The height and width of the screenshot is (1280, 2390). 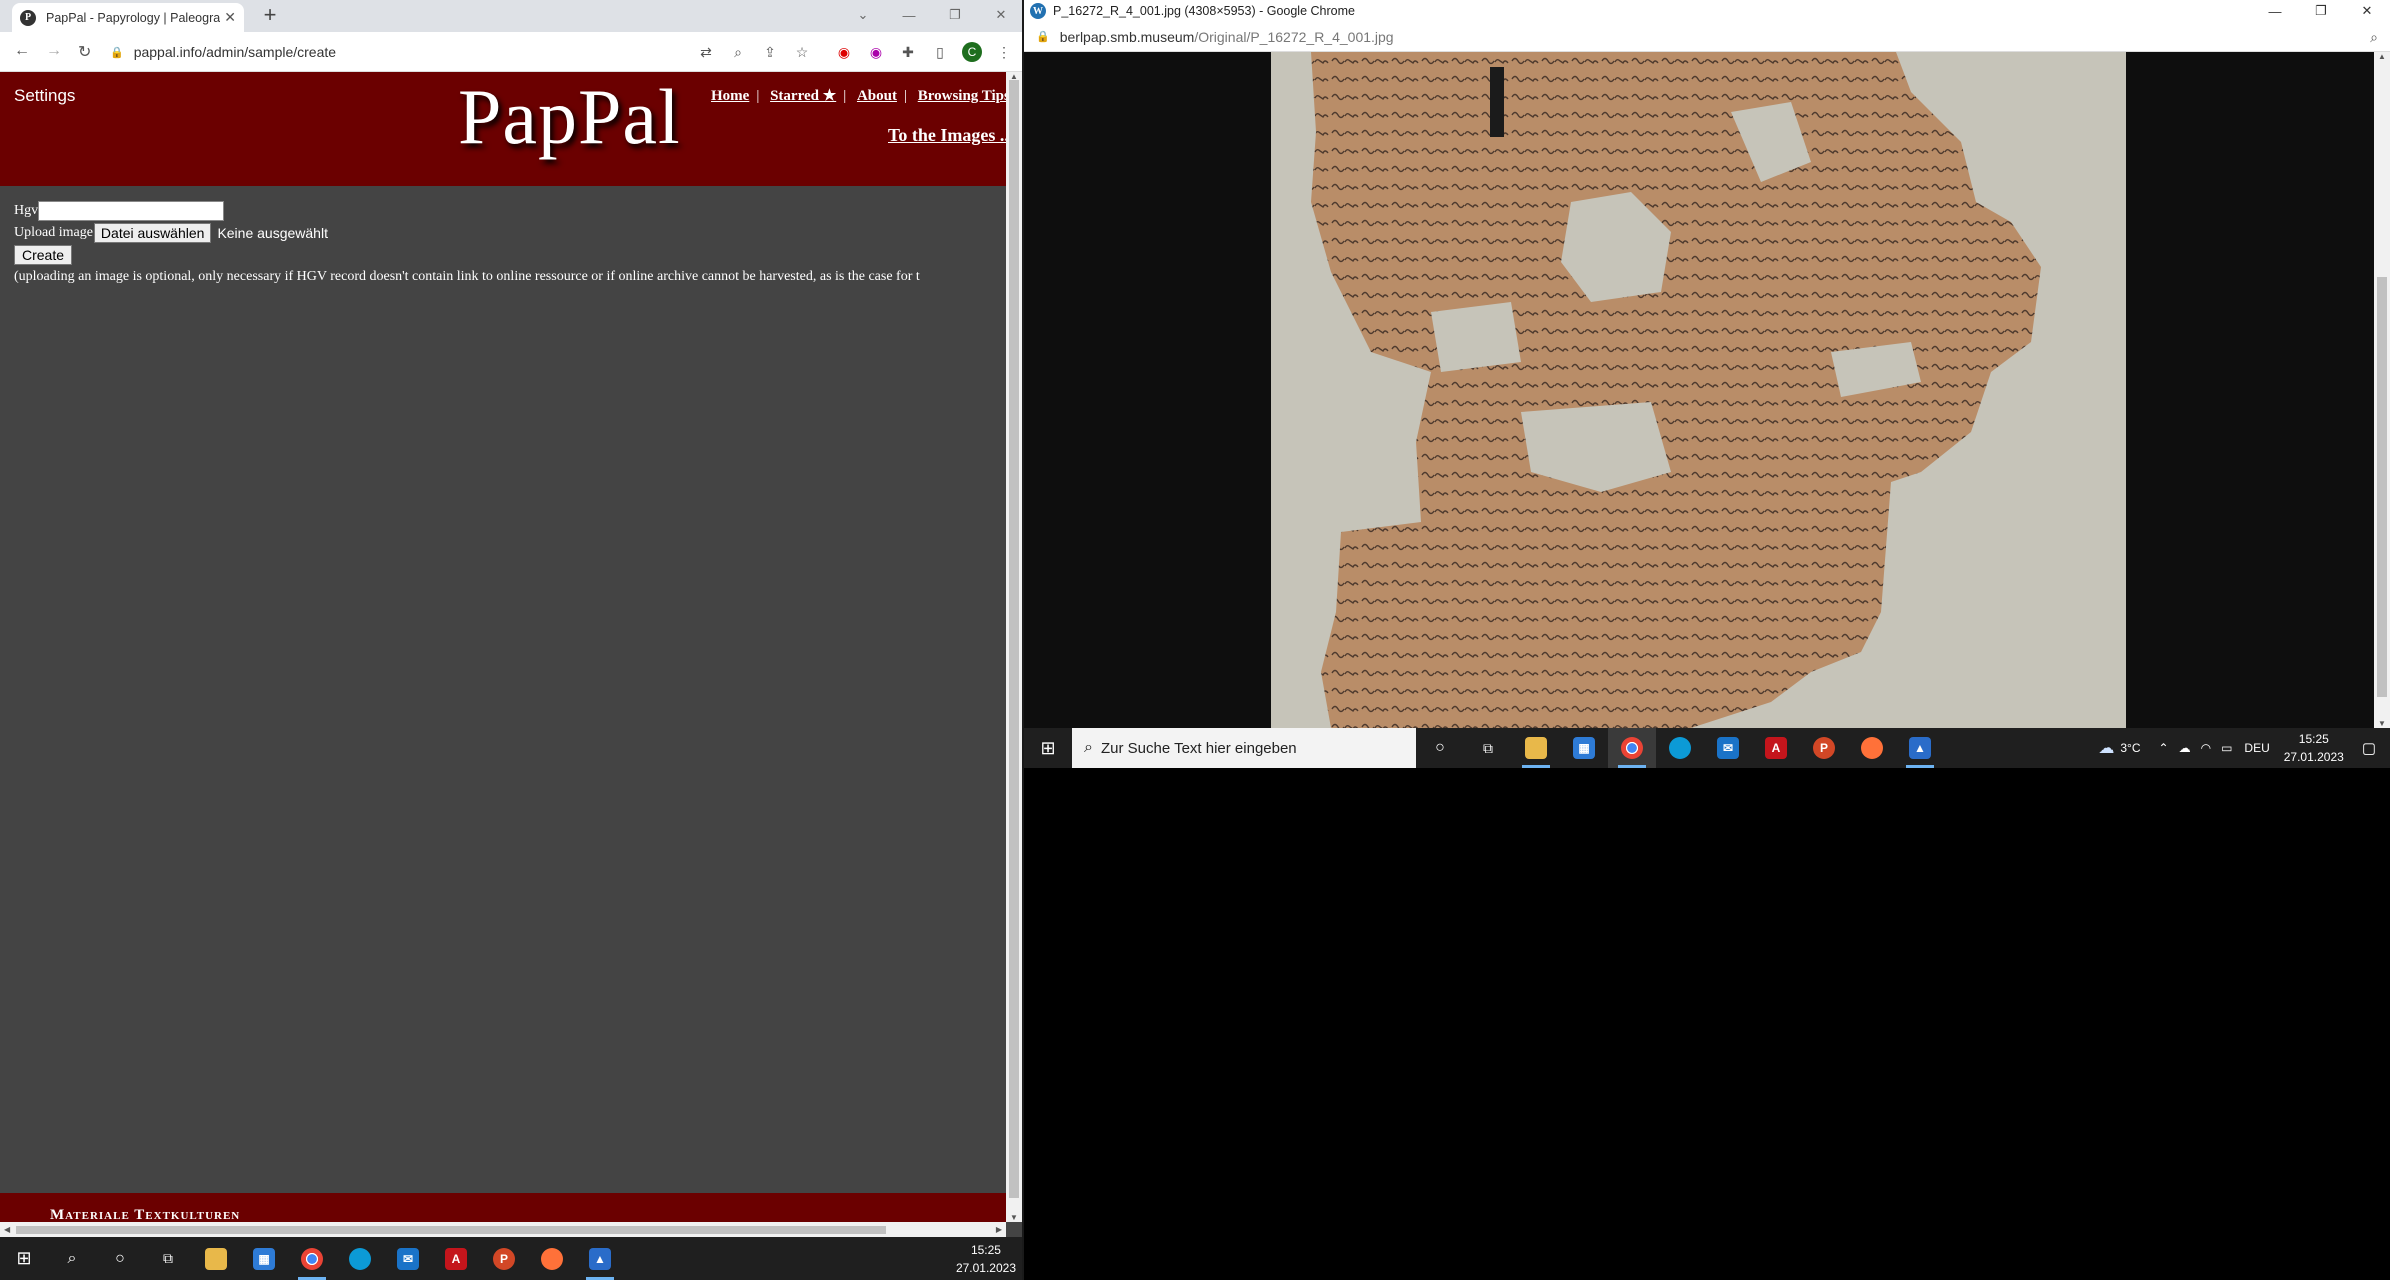 I want to click on choose-file-button: Datei auswählen, so click(x=152, y=233).